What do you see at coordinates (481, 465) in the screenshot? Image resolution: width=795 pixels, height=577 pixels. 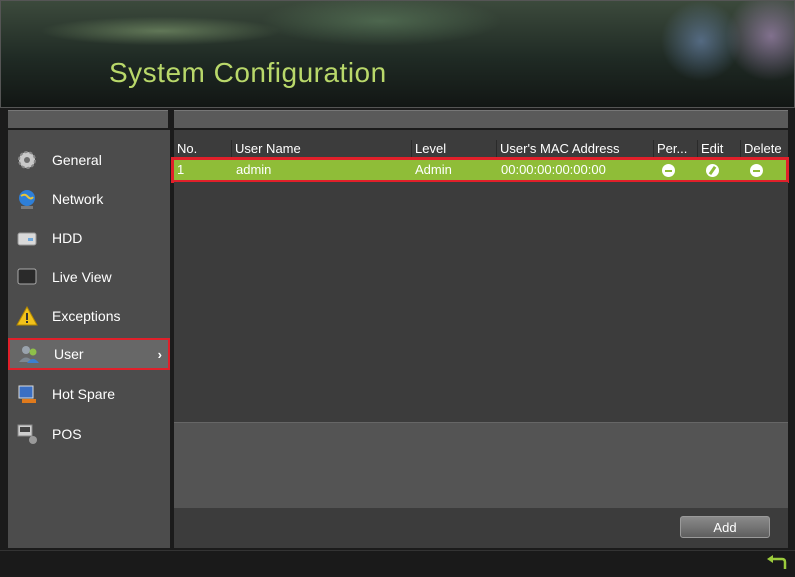 I see `info-panel` at bounding box center [481, 465].